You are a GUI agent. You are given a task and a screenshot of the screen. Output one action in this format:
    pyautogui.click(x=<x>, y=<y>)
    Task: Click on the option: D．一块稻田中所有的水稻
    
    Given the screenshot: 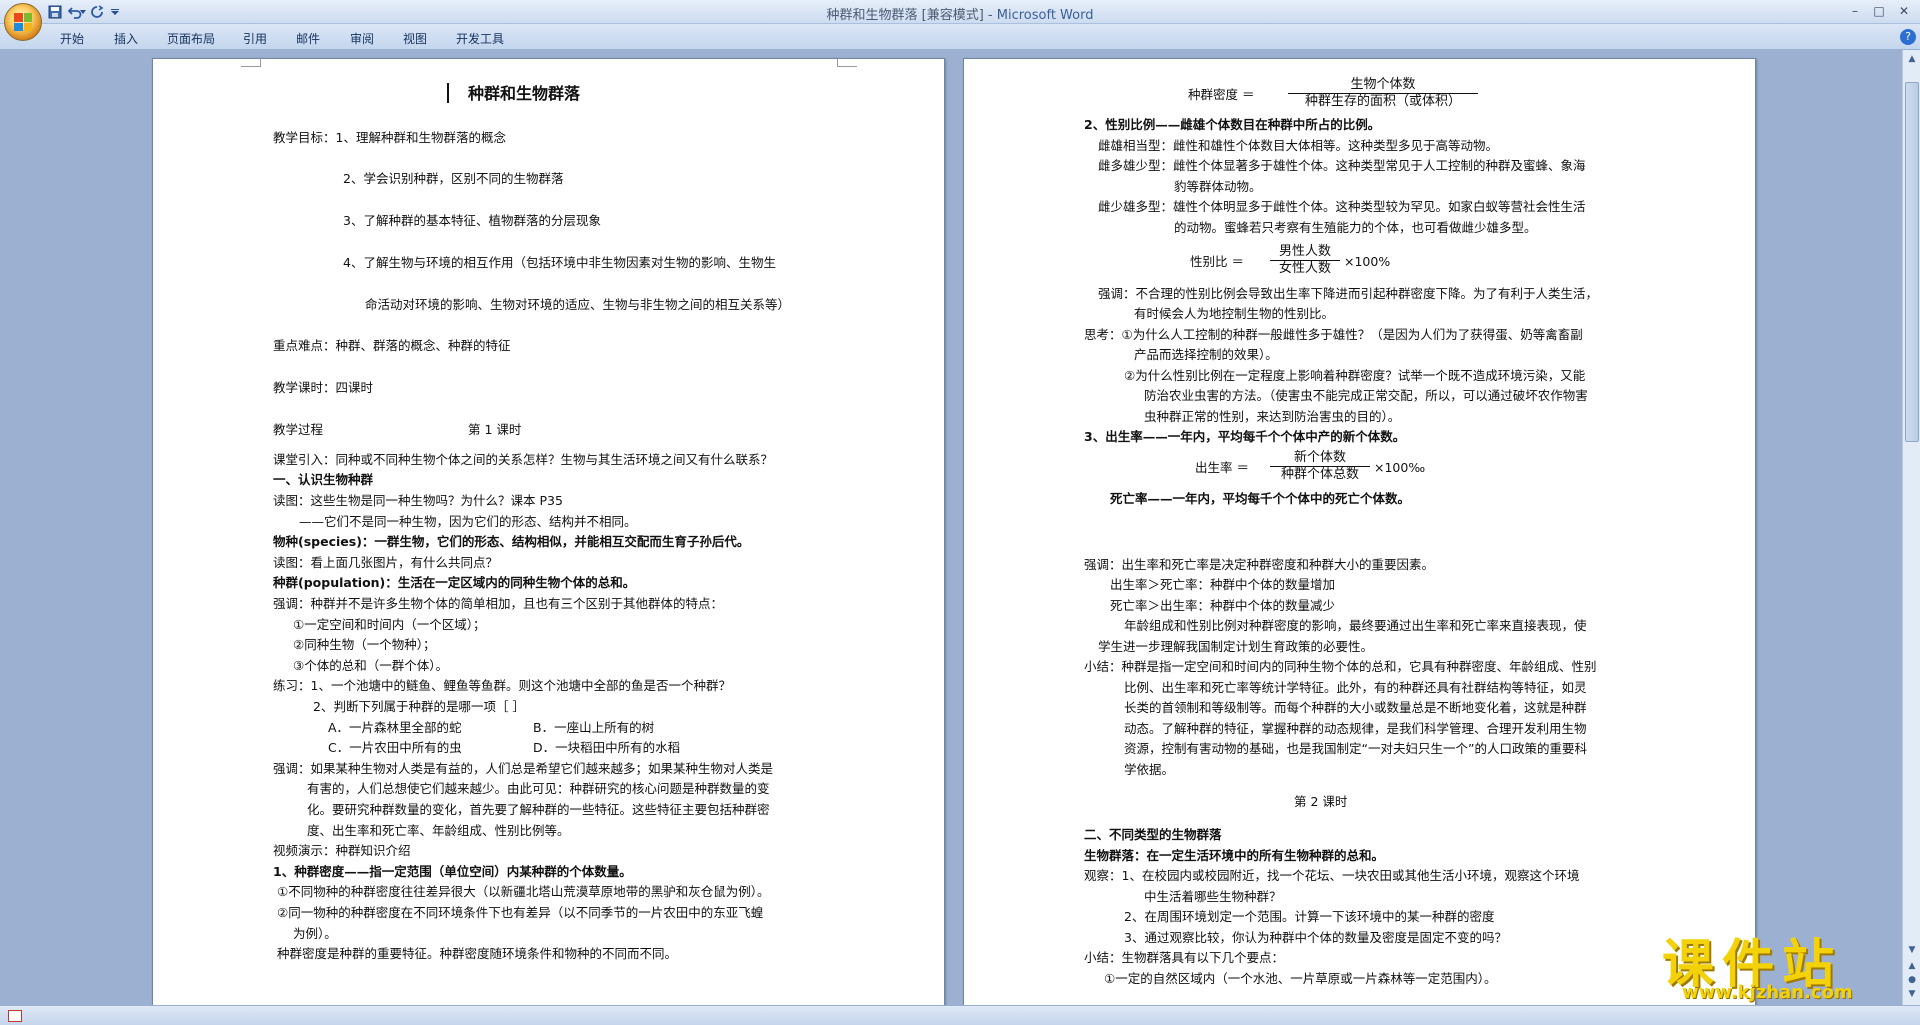 What is the action you would take?
    pyautogui.click(x=607, y=747)
    